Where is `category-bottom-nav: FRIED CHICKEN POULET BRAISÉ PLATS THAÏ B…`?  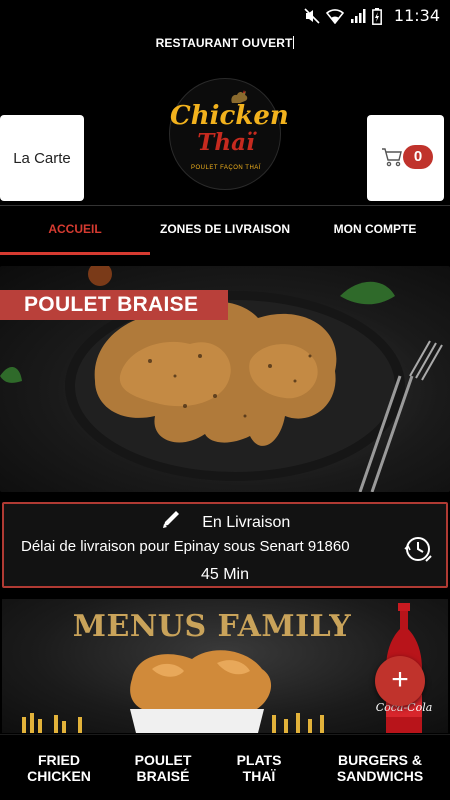
category-bottom-nav: FRIED CHICKEN POULET BRAISÉ PLATS THAÏ B… is located at coordinates (225, 767).